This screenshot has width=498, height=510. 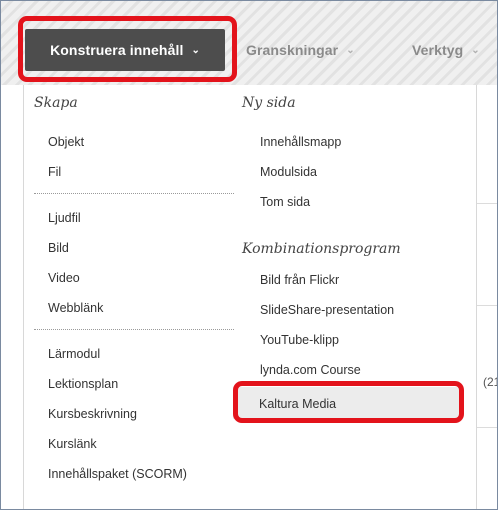 What do you see at coordinates (92, 414) in the screenshot?
I see `menu-item-syllabus: Kursbeskrivning` at bounding box center [92, 414].